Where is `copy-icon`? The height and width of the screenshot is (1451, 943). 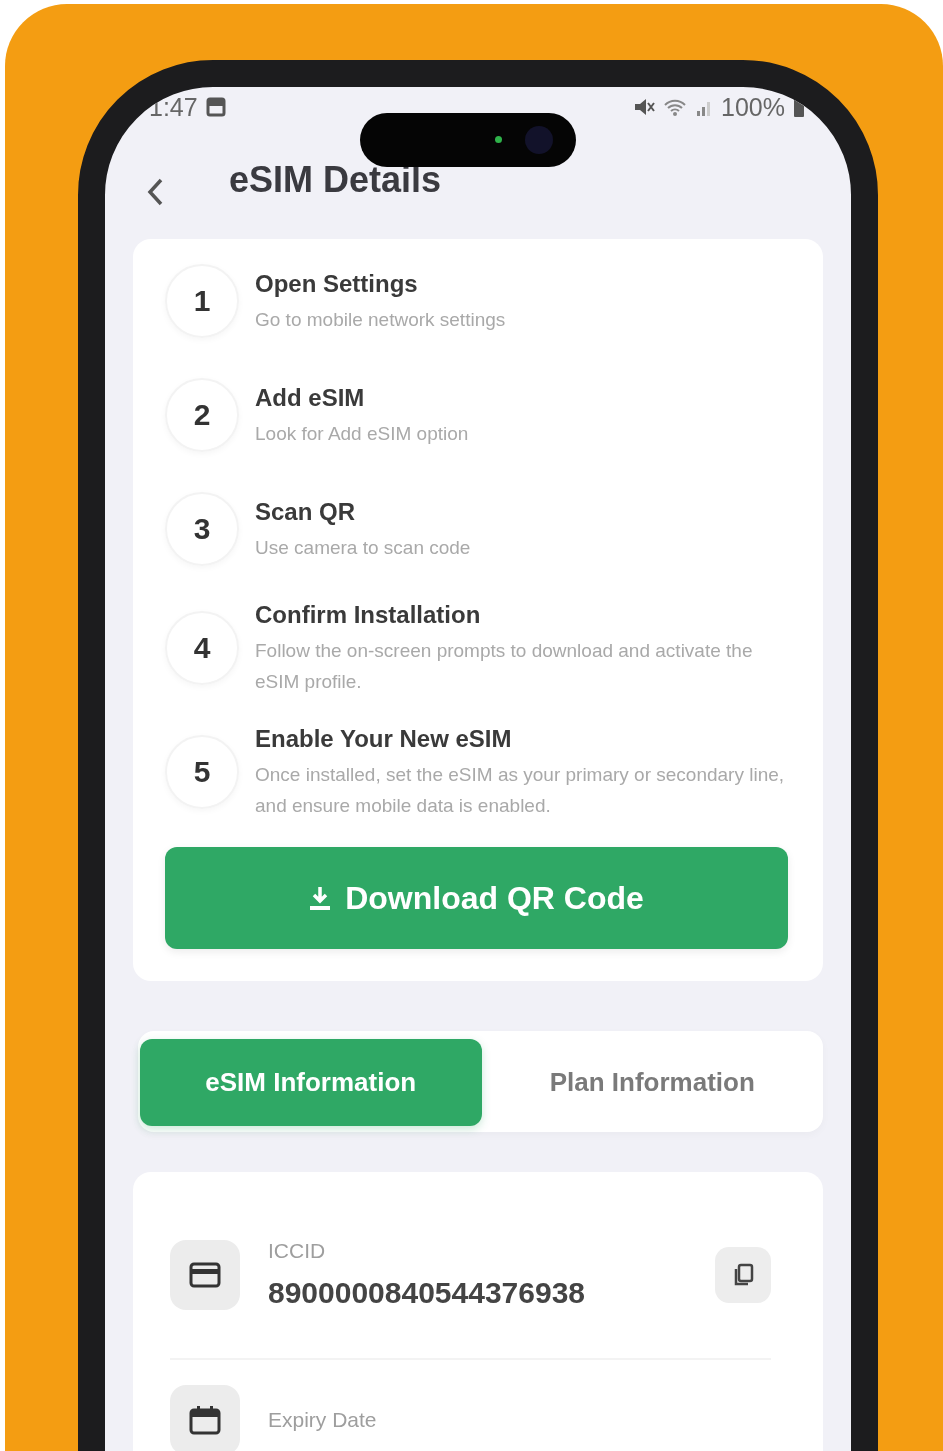 copy-icon is located at coordinates (743, 1275).